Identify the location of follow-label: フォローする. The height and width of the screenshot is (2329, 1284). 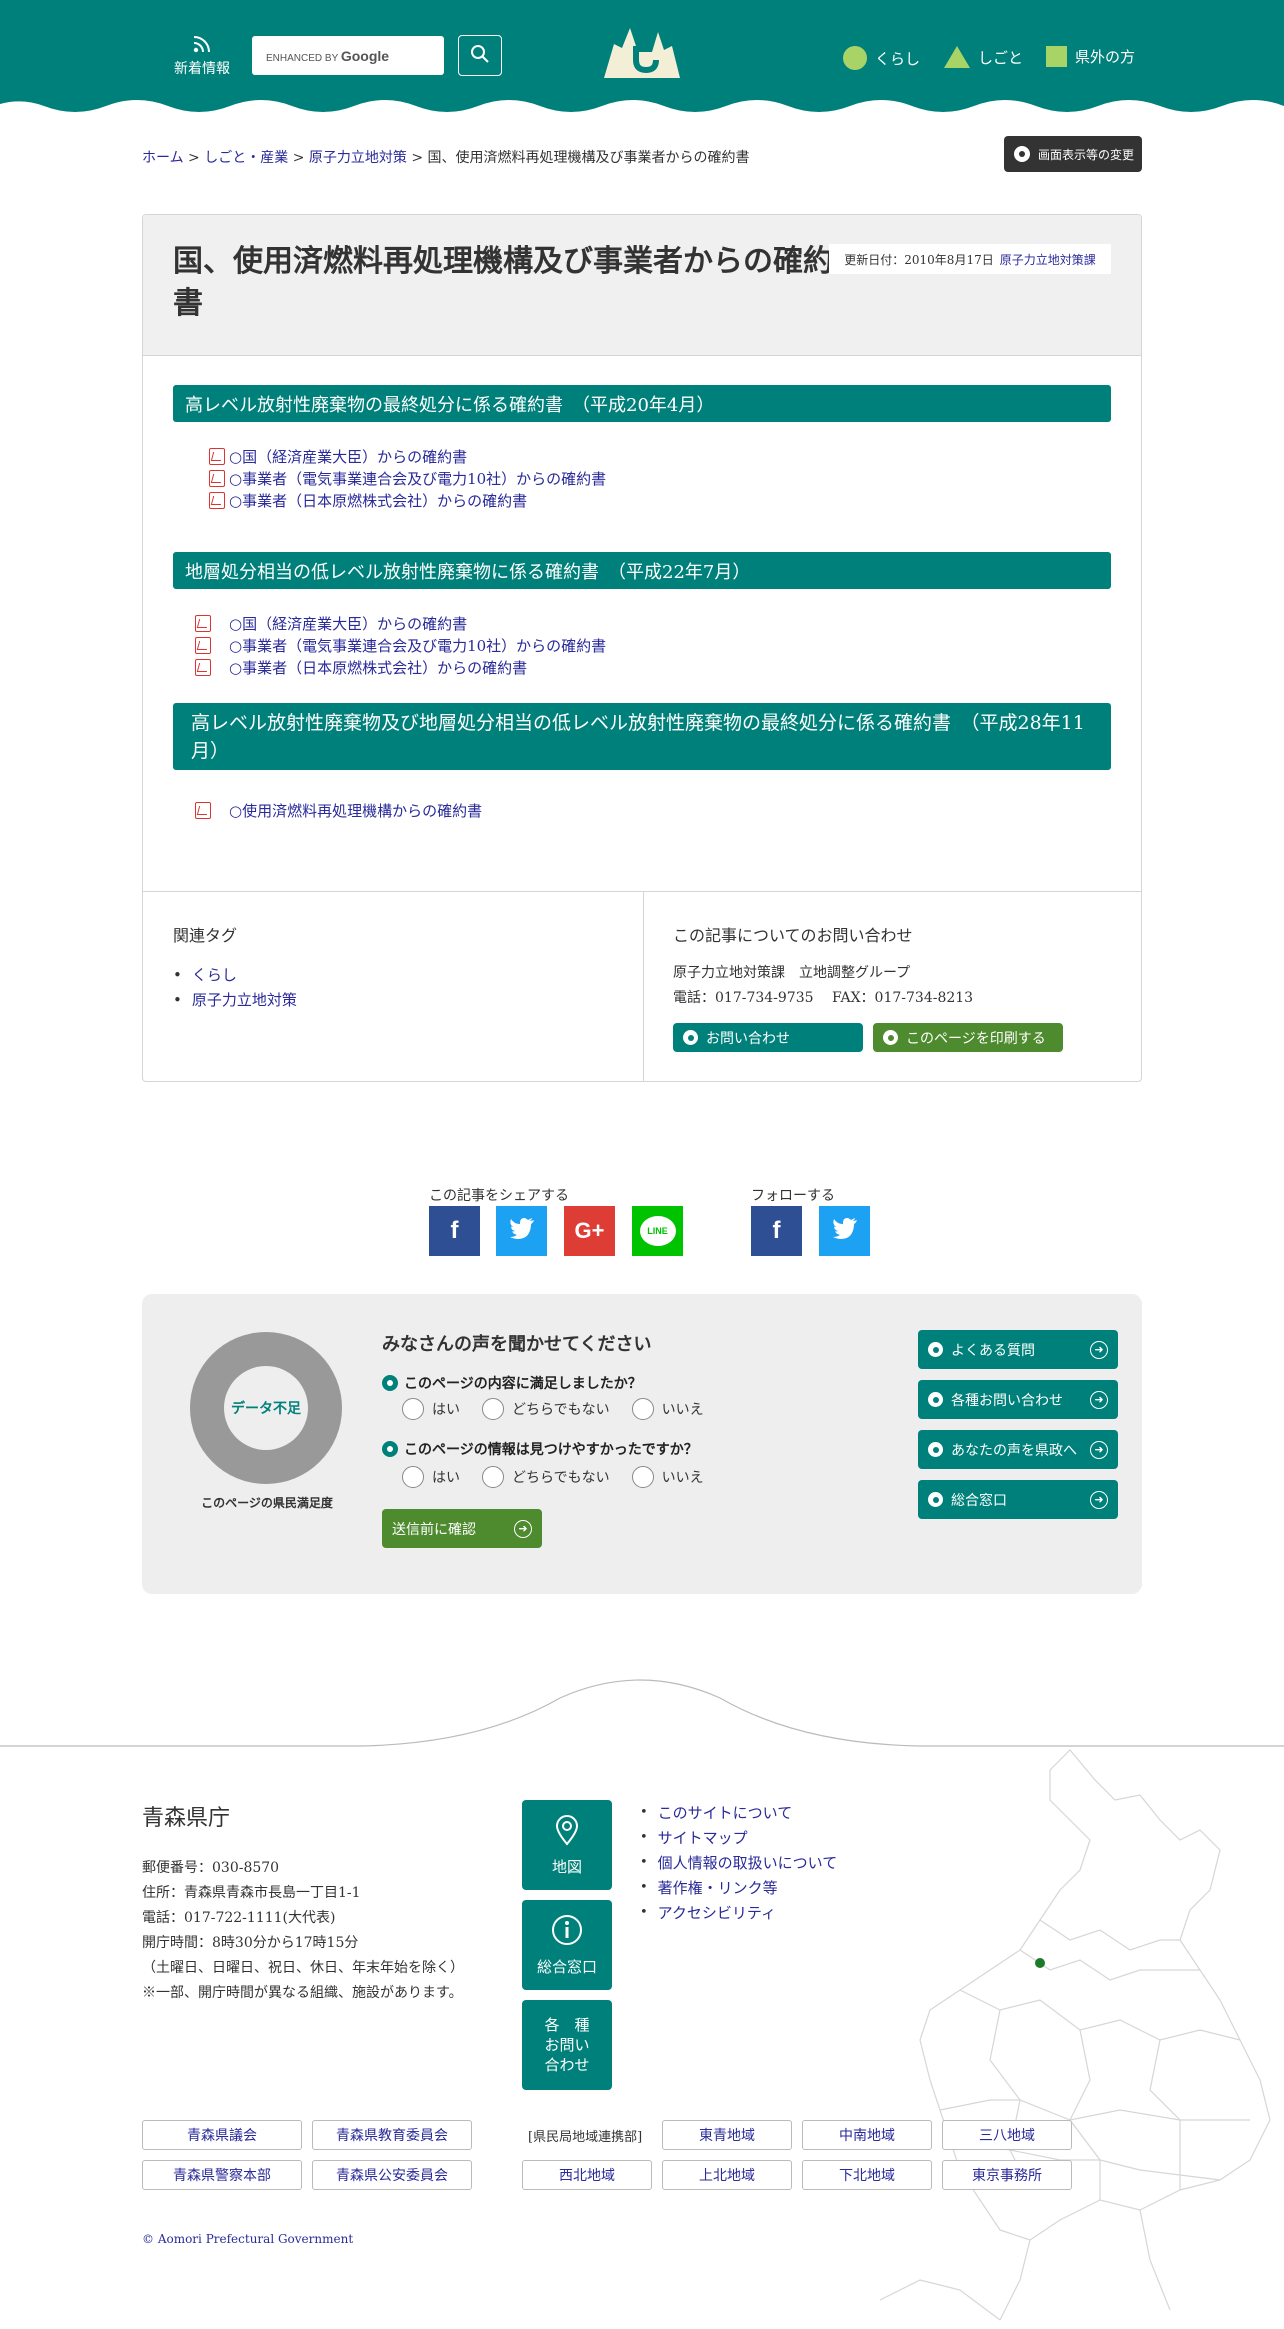
(793, 1196).